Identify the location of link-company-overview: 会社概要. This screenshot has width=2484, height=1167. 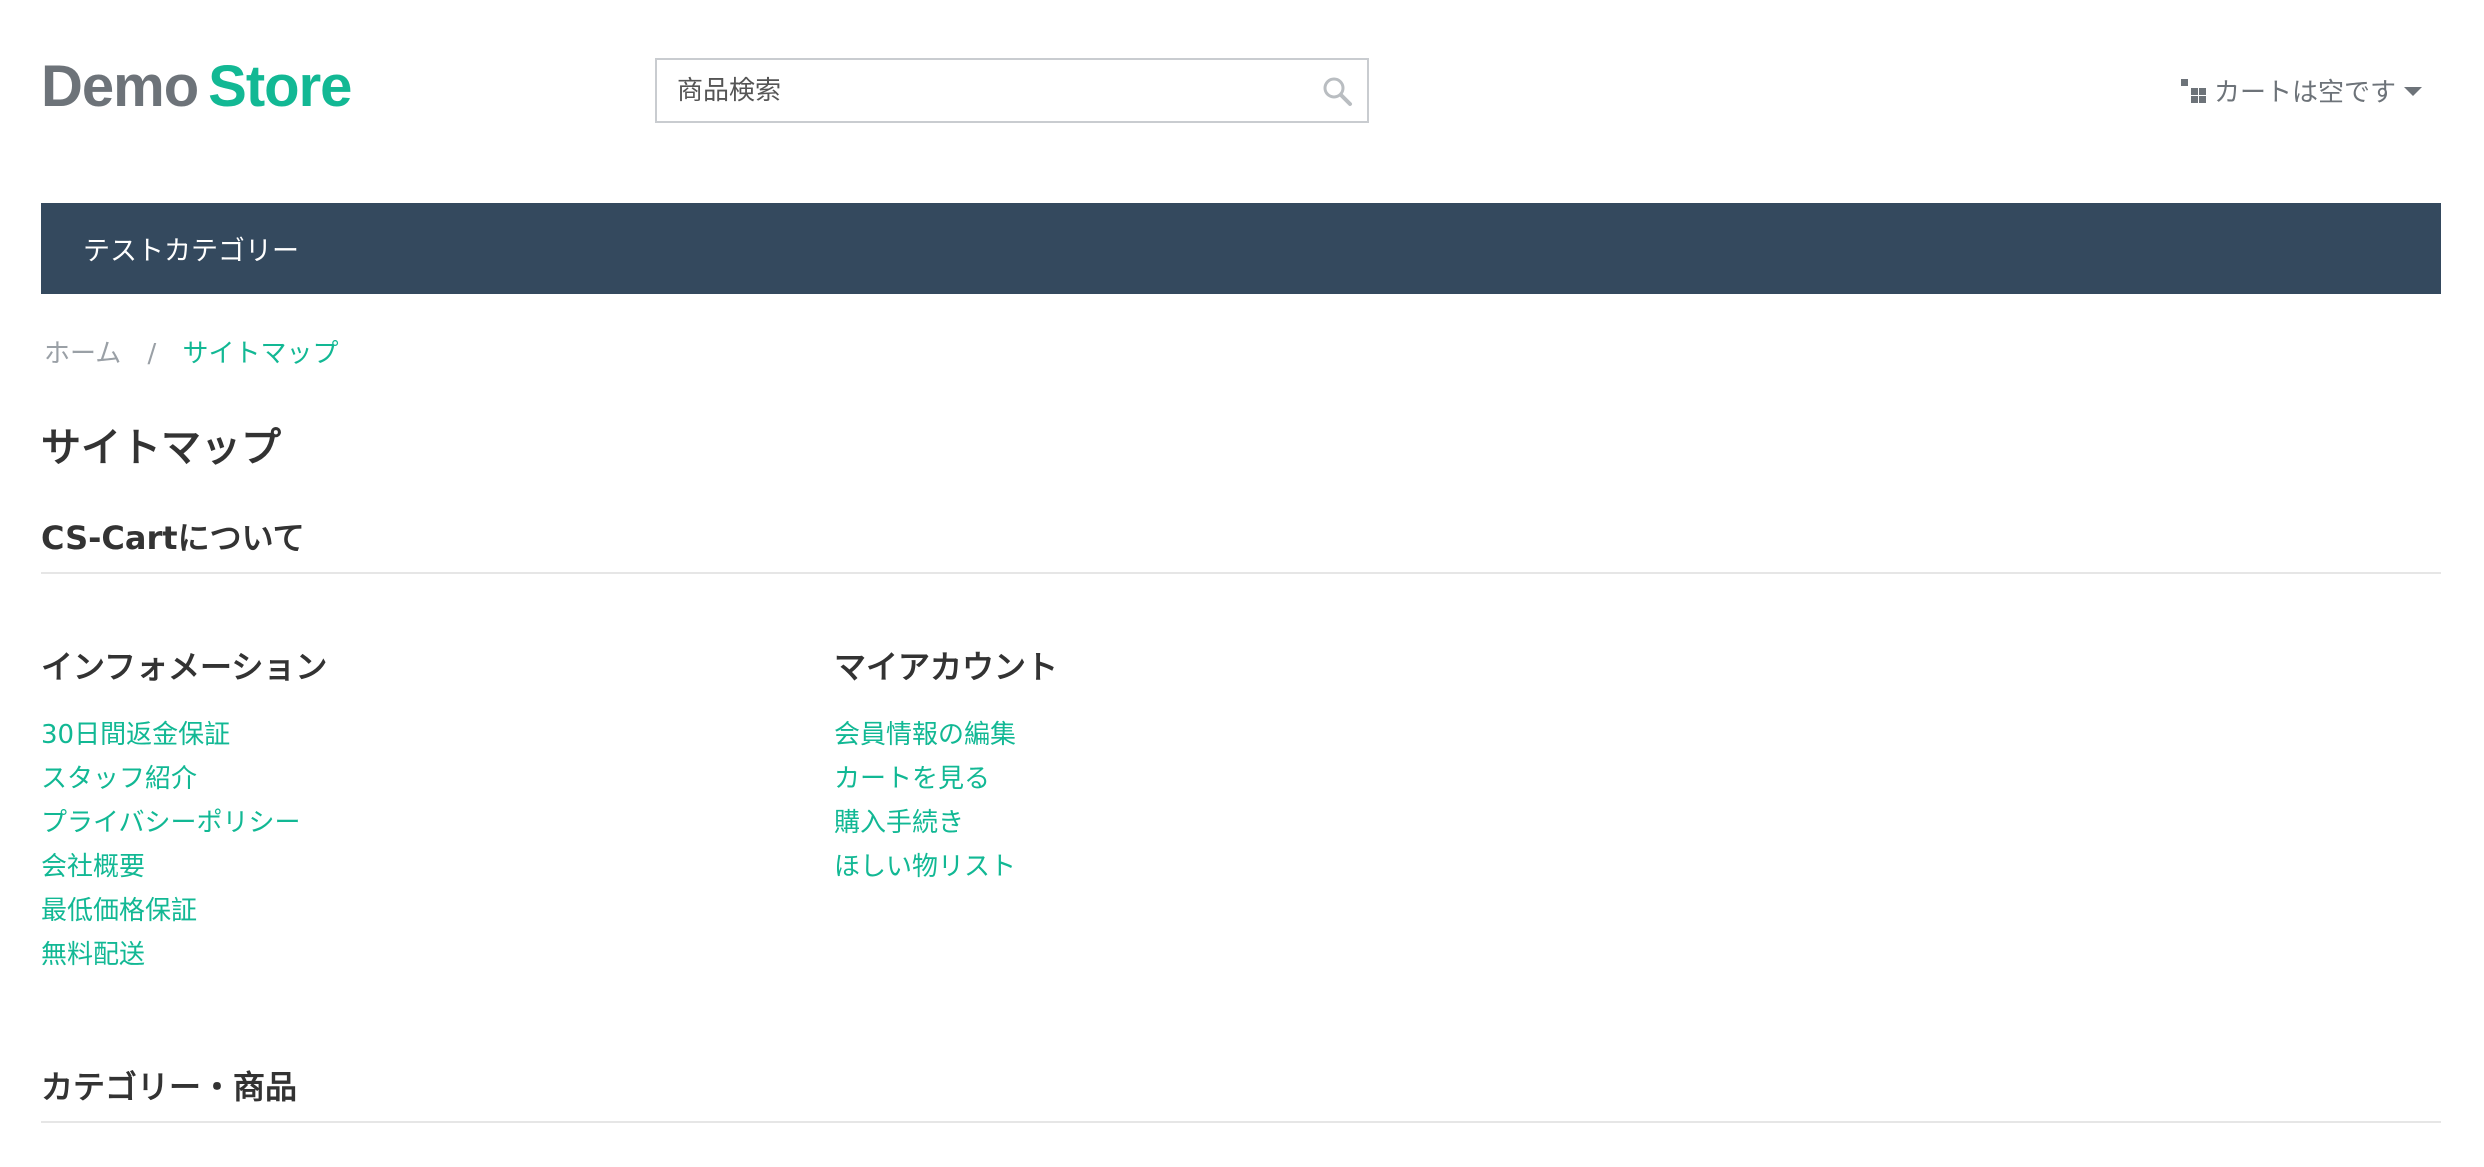
(93, 867).